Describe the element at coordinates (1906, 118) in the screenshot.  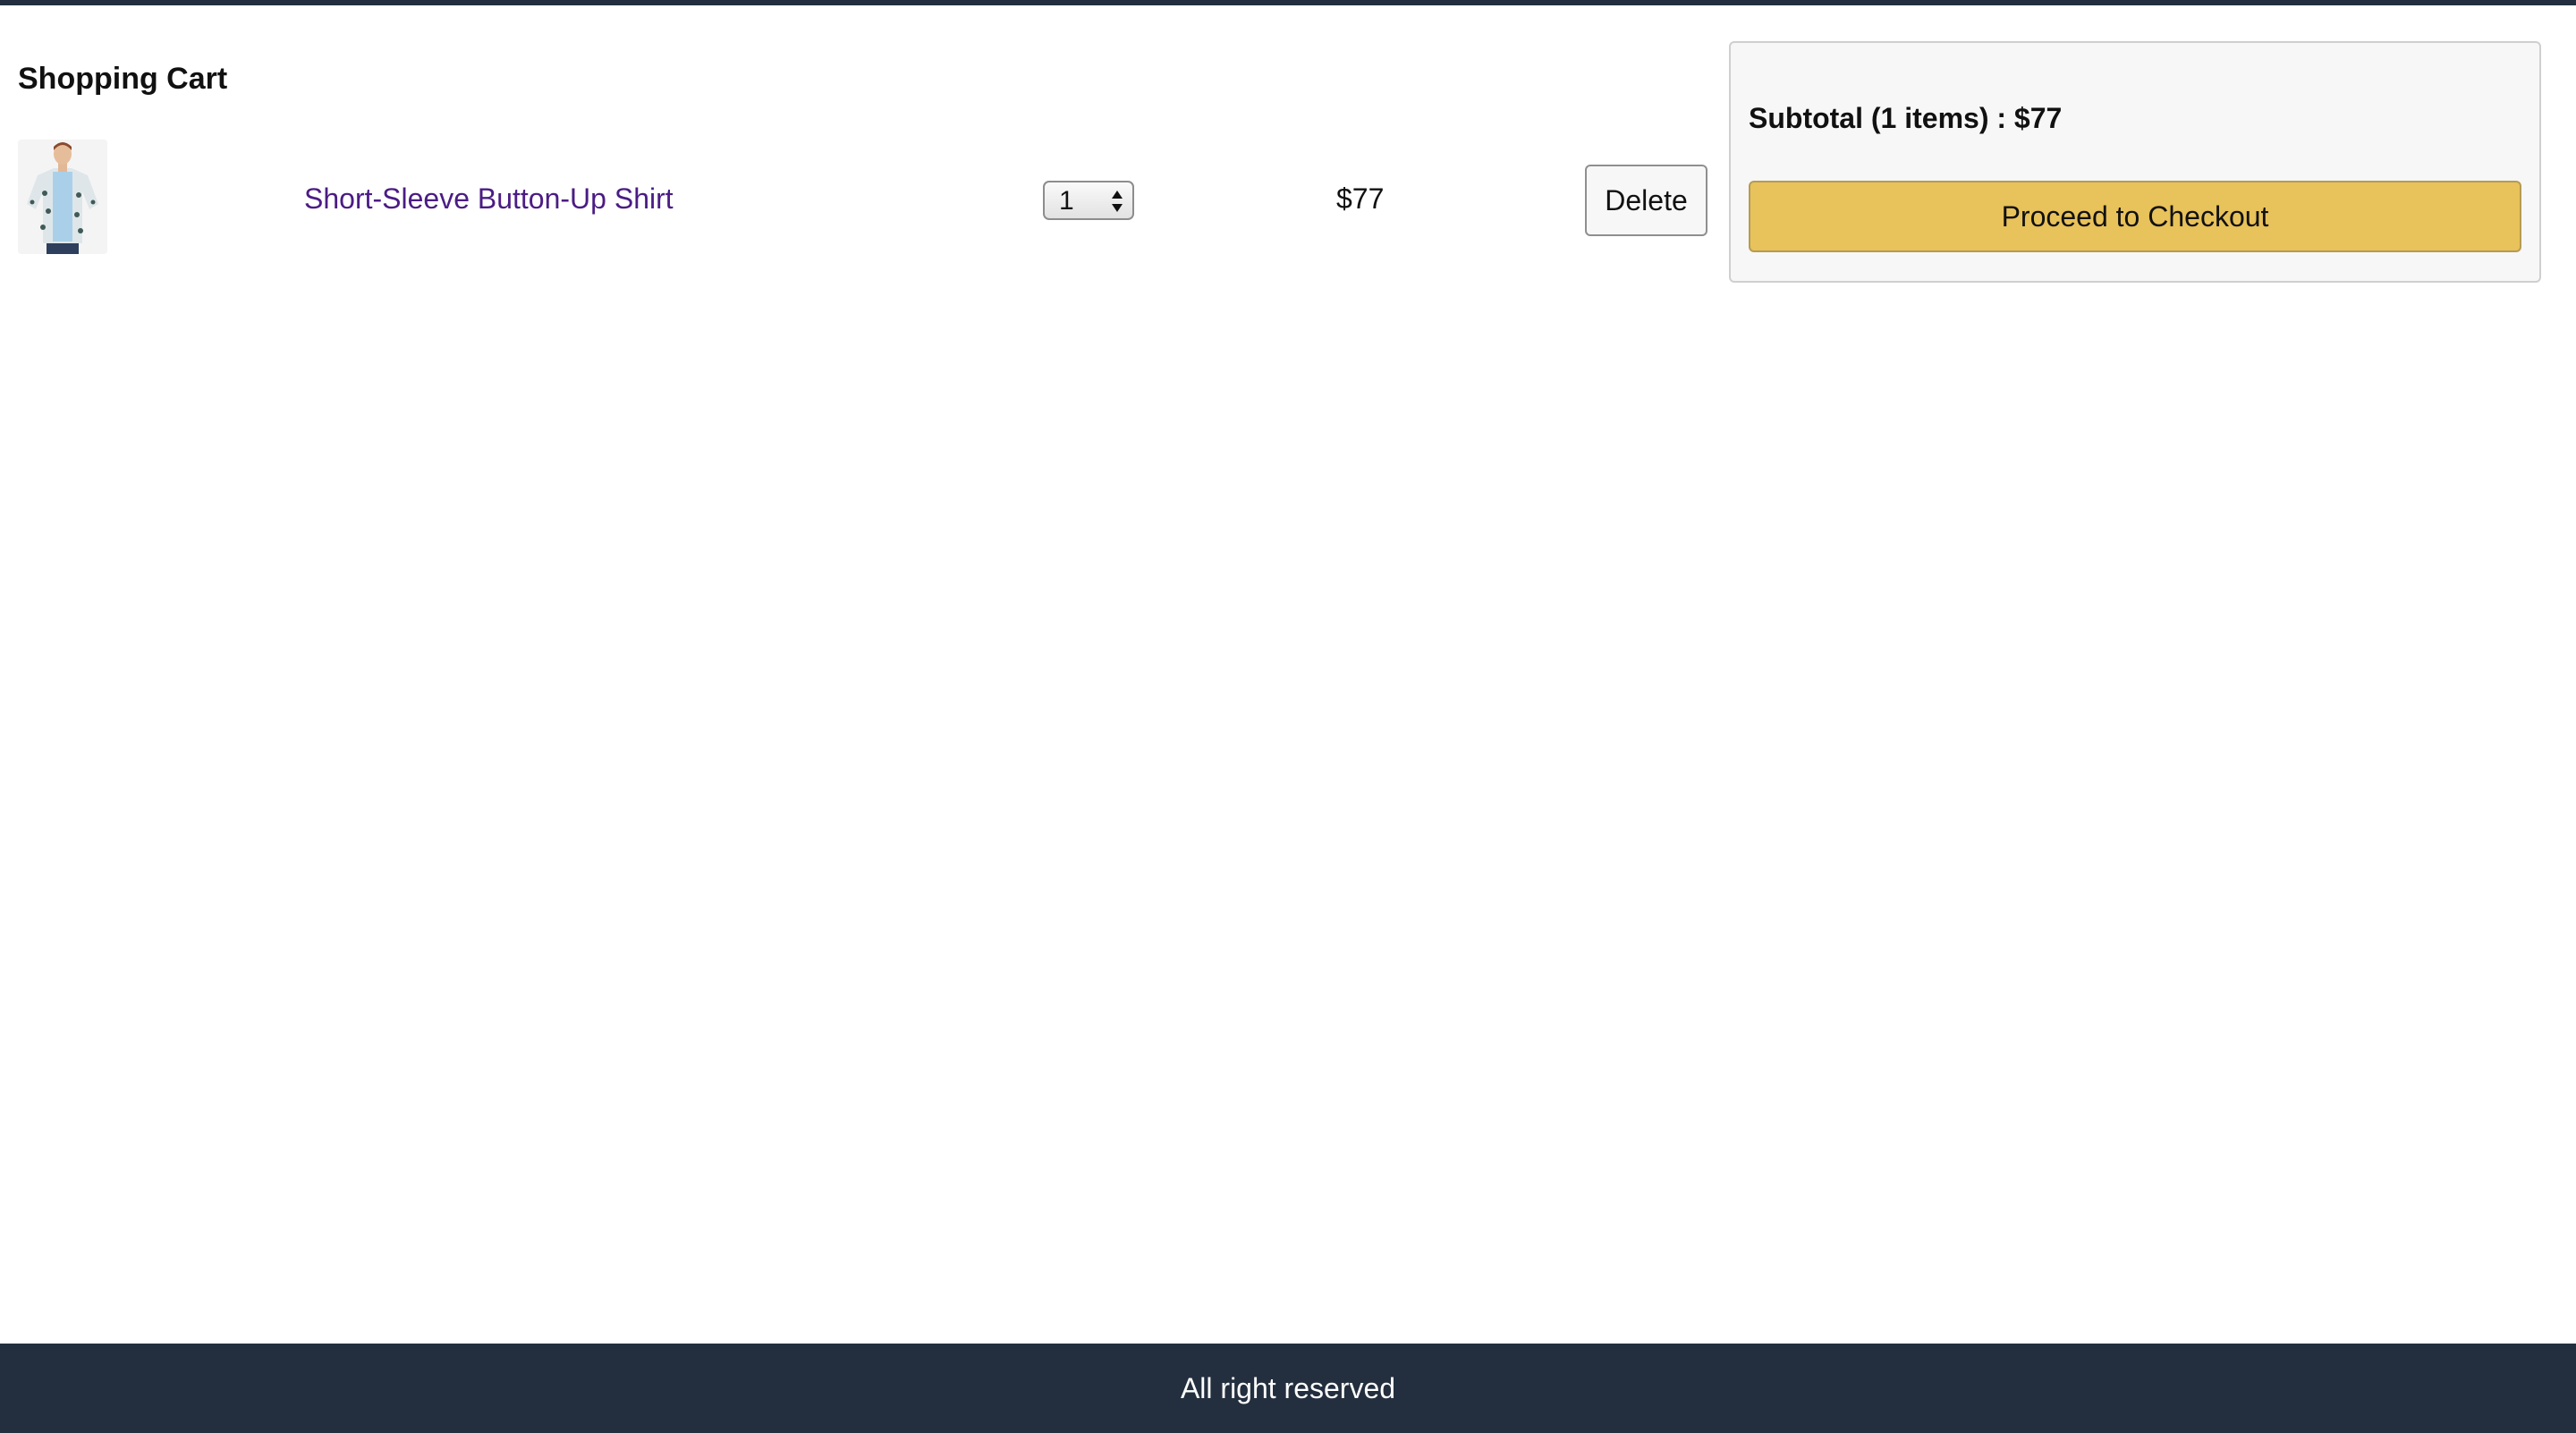
I see `subtotal-text: Subtotal (1 items) : $77` at that location.